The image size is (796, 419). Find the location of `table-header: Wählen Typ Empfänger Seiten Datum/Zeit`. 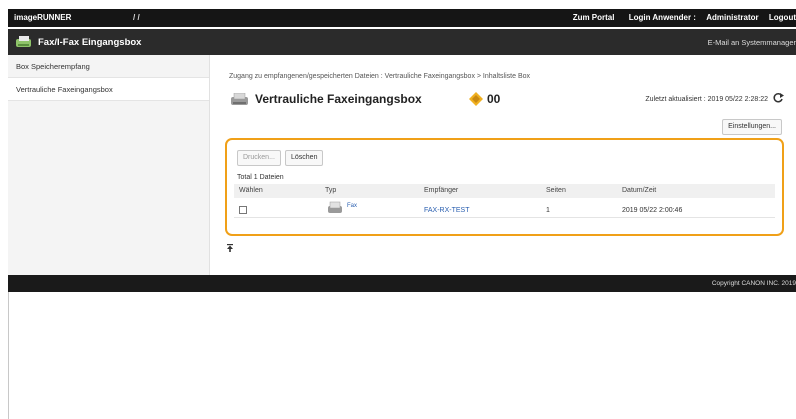

table-header: Wählen Typ Empfänger Seiten Datum/Zeit is located at coordinates (504, 191).